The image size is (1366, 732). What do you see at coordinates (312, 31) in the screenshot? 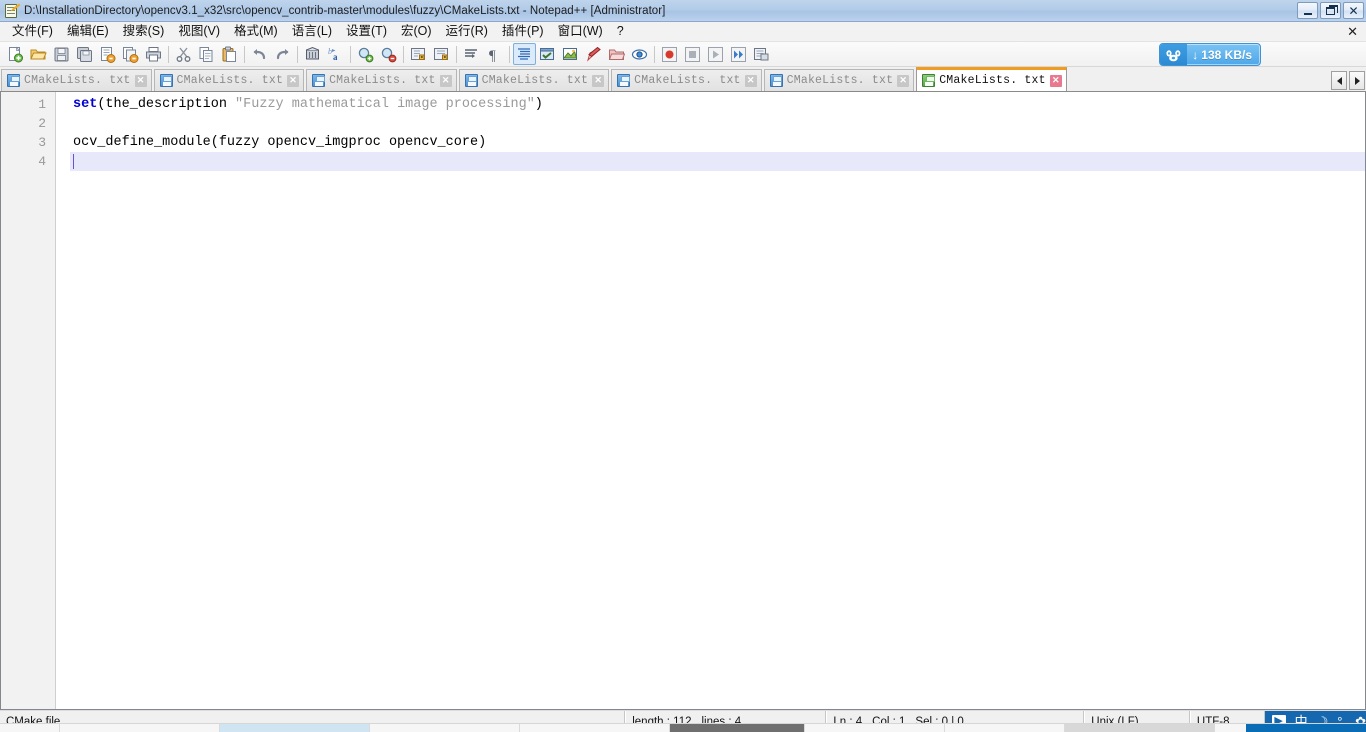
I see `menu-language: 语言(L)` at bounding box center [312, 31].